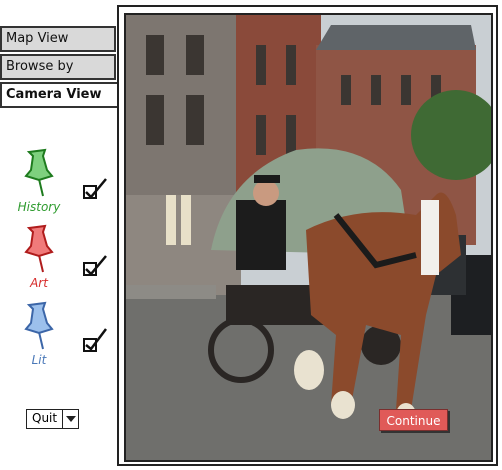  I want to click on continue-label: Continue, so click(413, 421).